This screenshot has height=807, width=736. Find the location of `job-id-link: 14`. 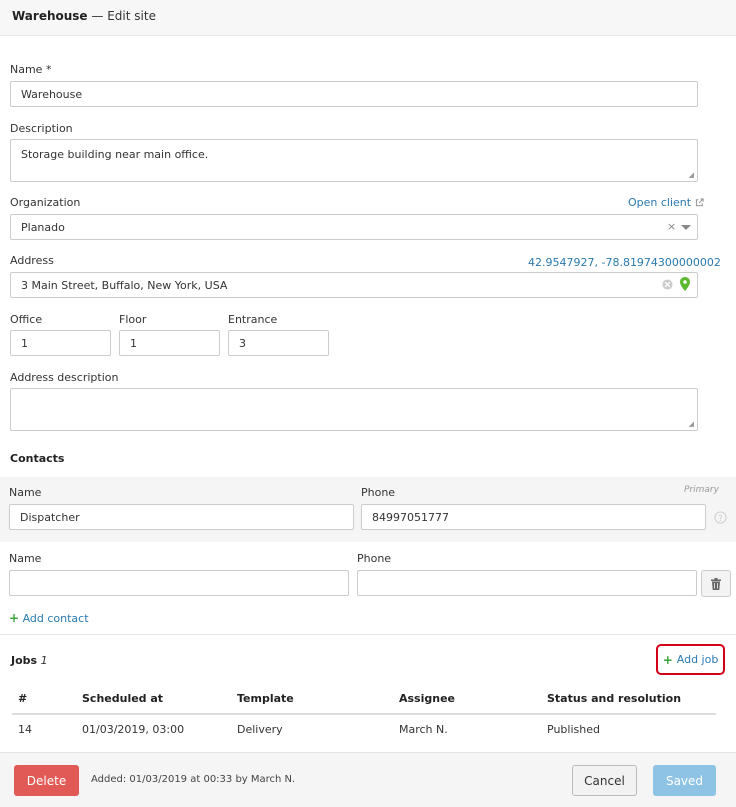

job-id-link: 14 is located at coordinates (25, 729).